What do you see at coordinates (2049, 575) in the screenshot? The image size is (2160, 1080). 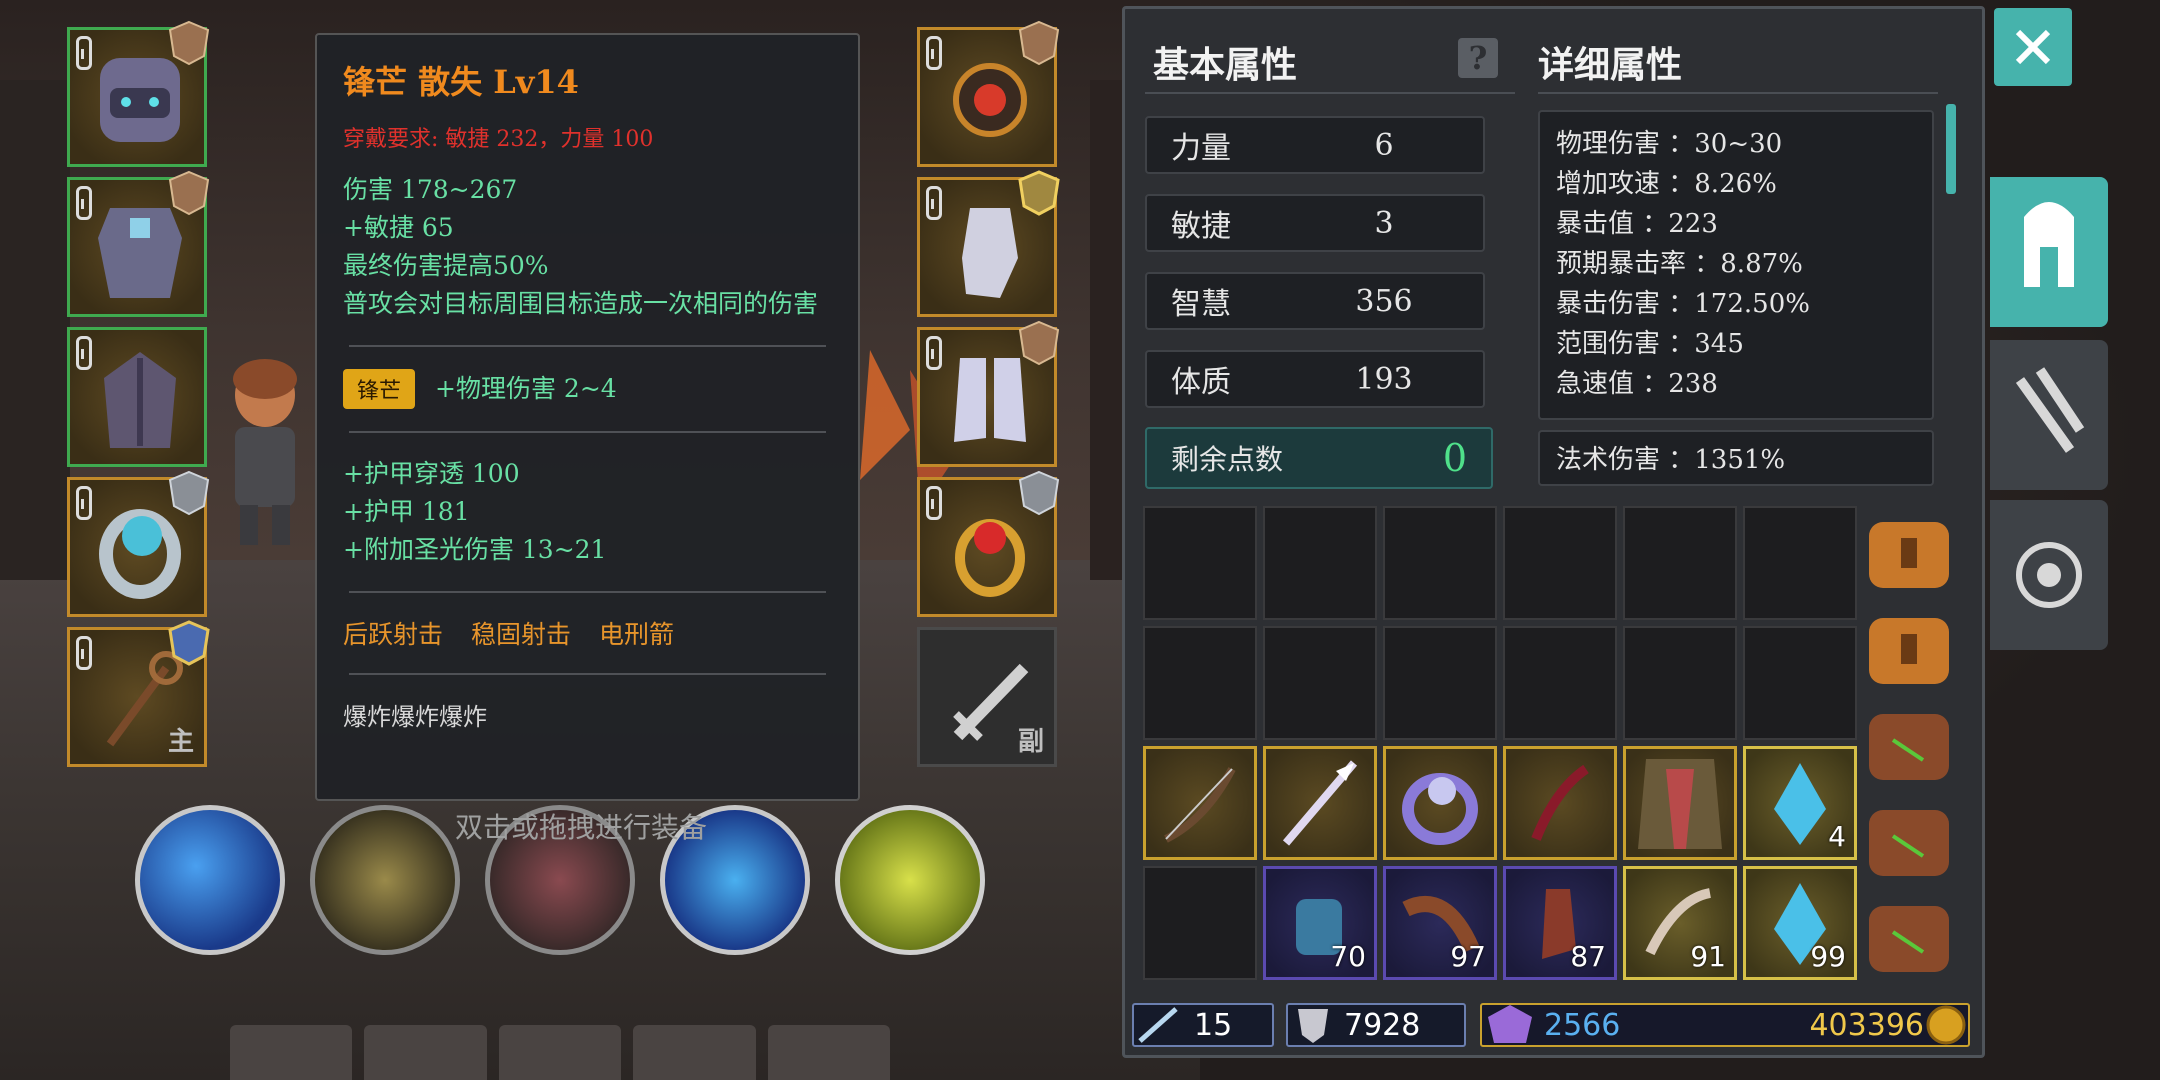 I see `tab-target` at bounding box center [2049, 575].